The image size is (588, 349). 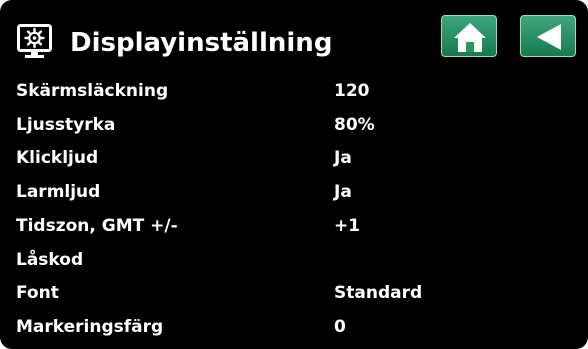 What do you see at coordinates (340, 327) in the screenshot?
I see `setting-value: 0` at bounding box center [340, 327].